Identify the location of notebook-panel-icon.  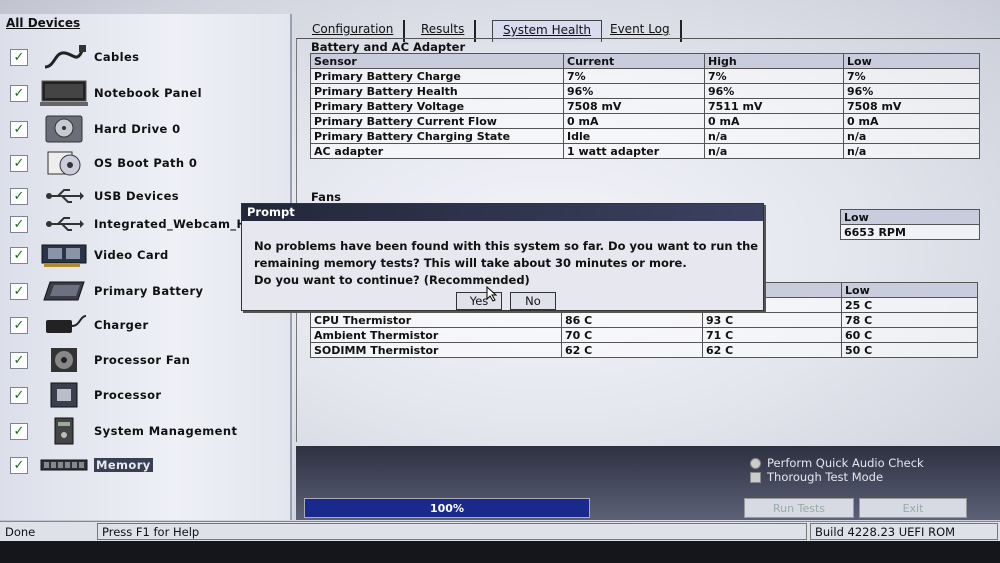
(64, 93).